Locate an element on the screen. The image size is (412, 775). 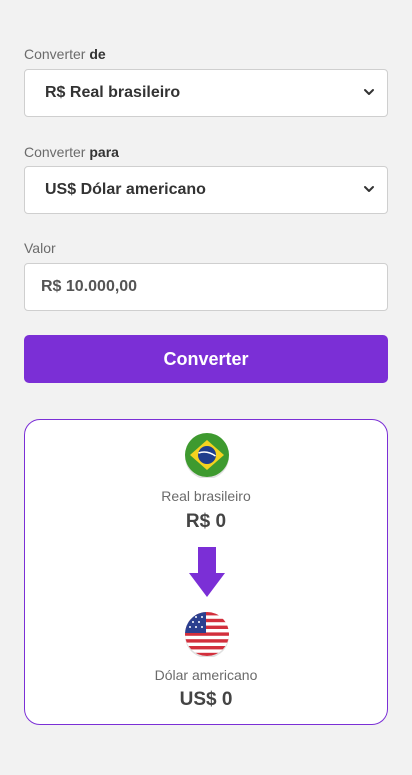
arrow-down-icon is located at coordinates (207, 572).